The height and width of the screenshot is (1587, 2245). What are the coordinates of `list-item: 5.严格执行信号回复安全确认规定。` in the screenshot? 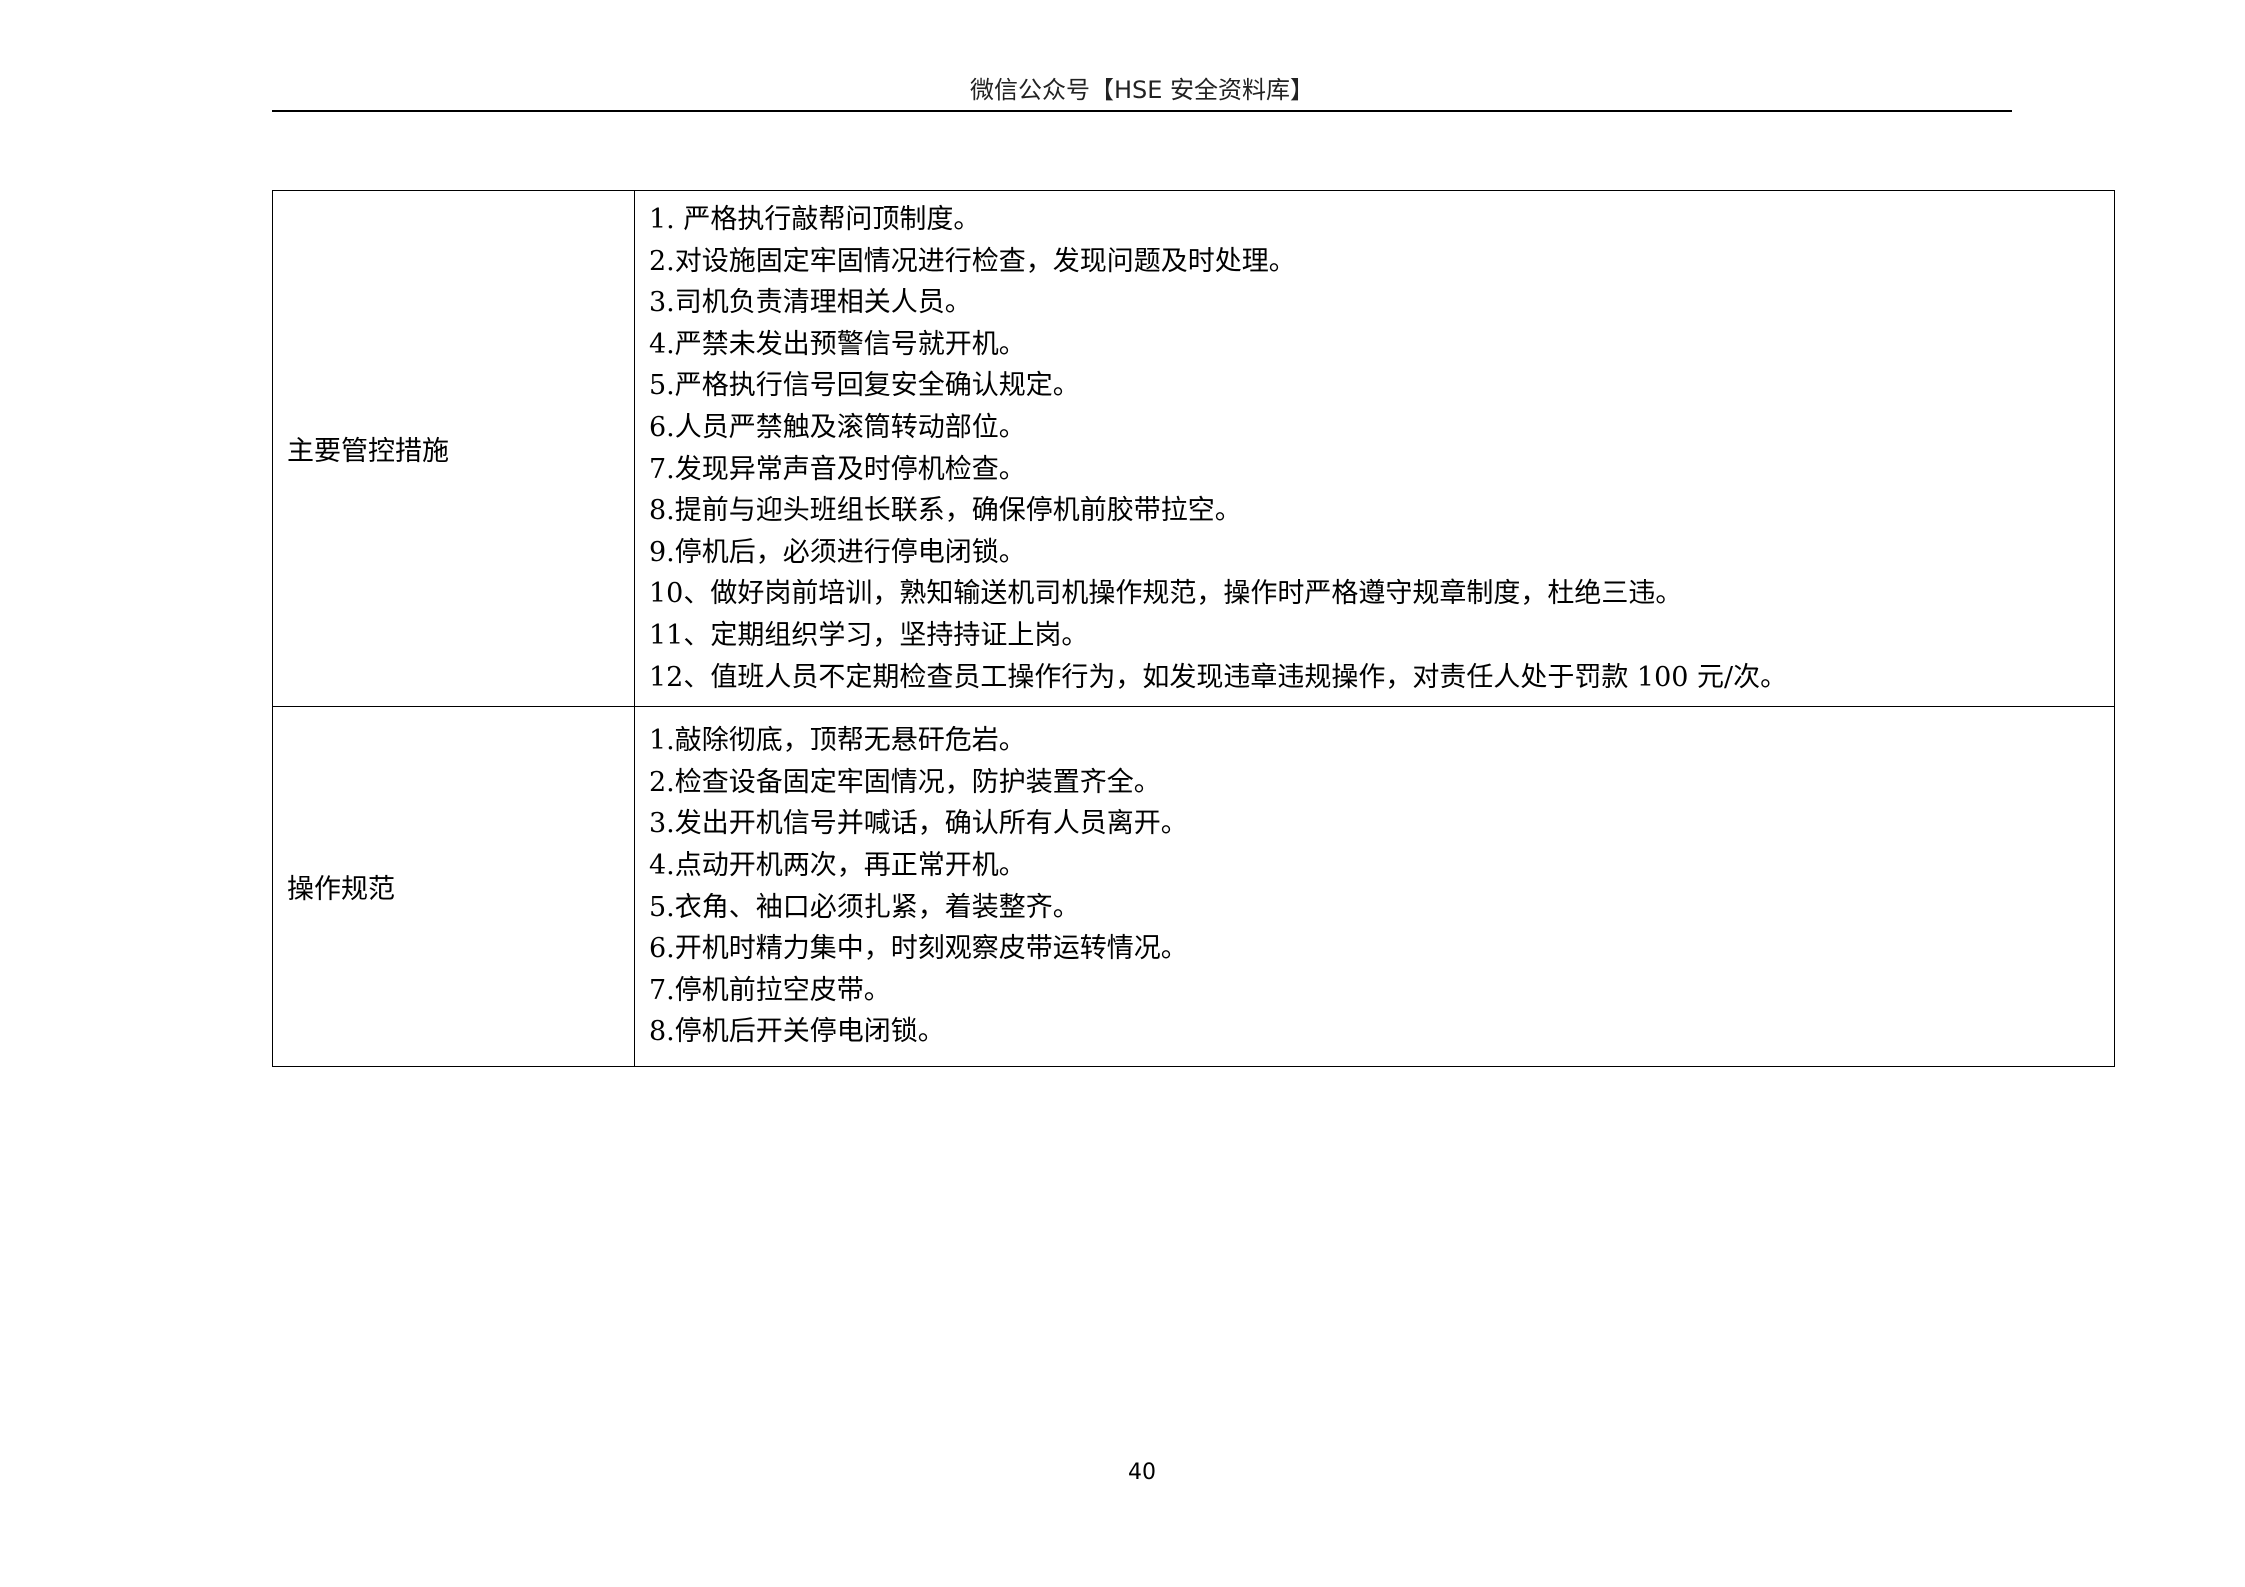 It's located at (864, 386).